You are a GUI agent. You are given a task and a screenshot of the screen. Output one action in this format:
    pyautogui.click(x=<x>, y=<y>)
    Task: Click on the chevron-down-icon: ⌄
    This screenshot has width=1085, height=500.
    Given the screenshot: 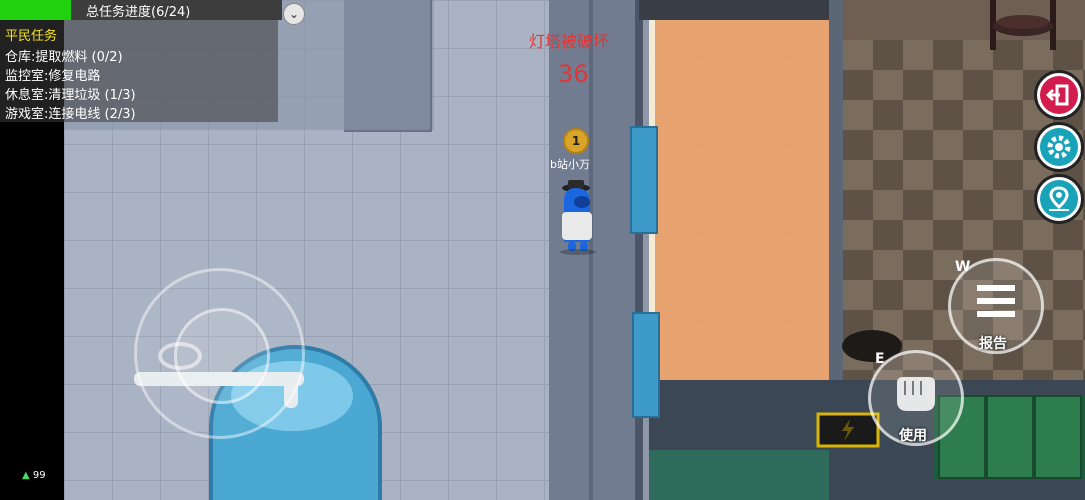 What is the action you would take?
    pyautogui.click(x=294, y=14)
    